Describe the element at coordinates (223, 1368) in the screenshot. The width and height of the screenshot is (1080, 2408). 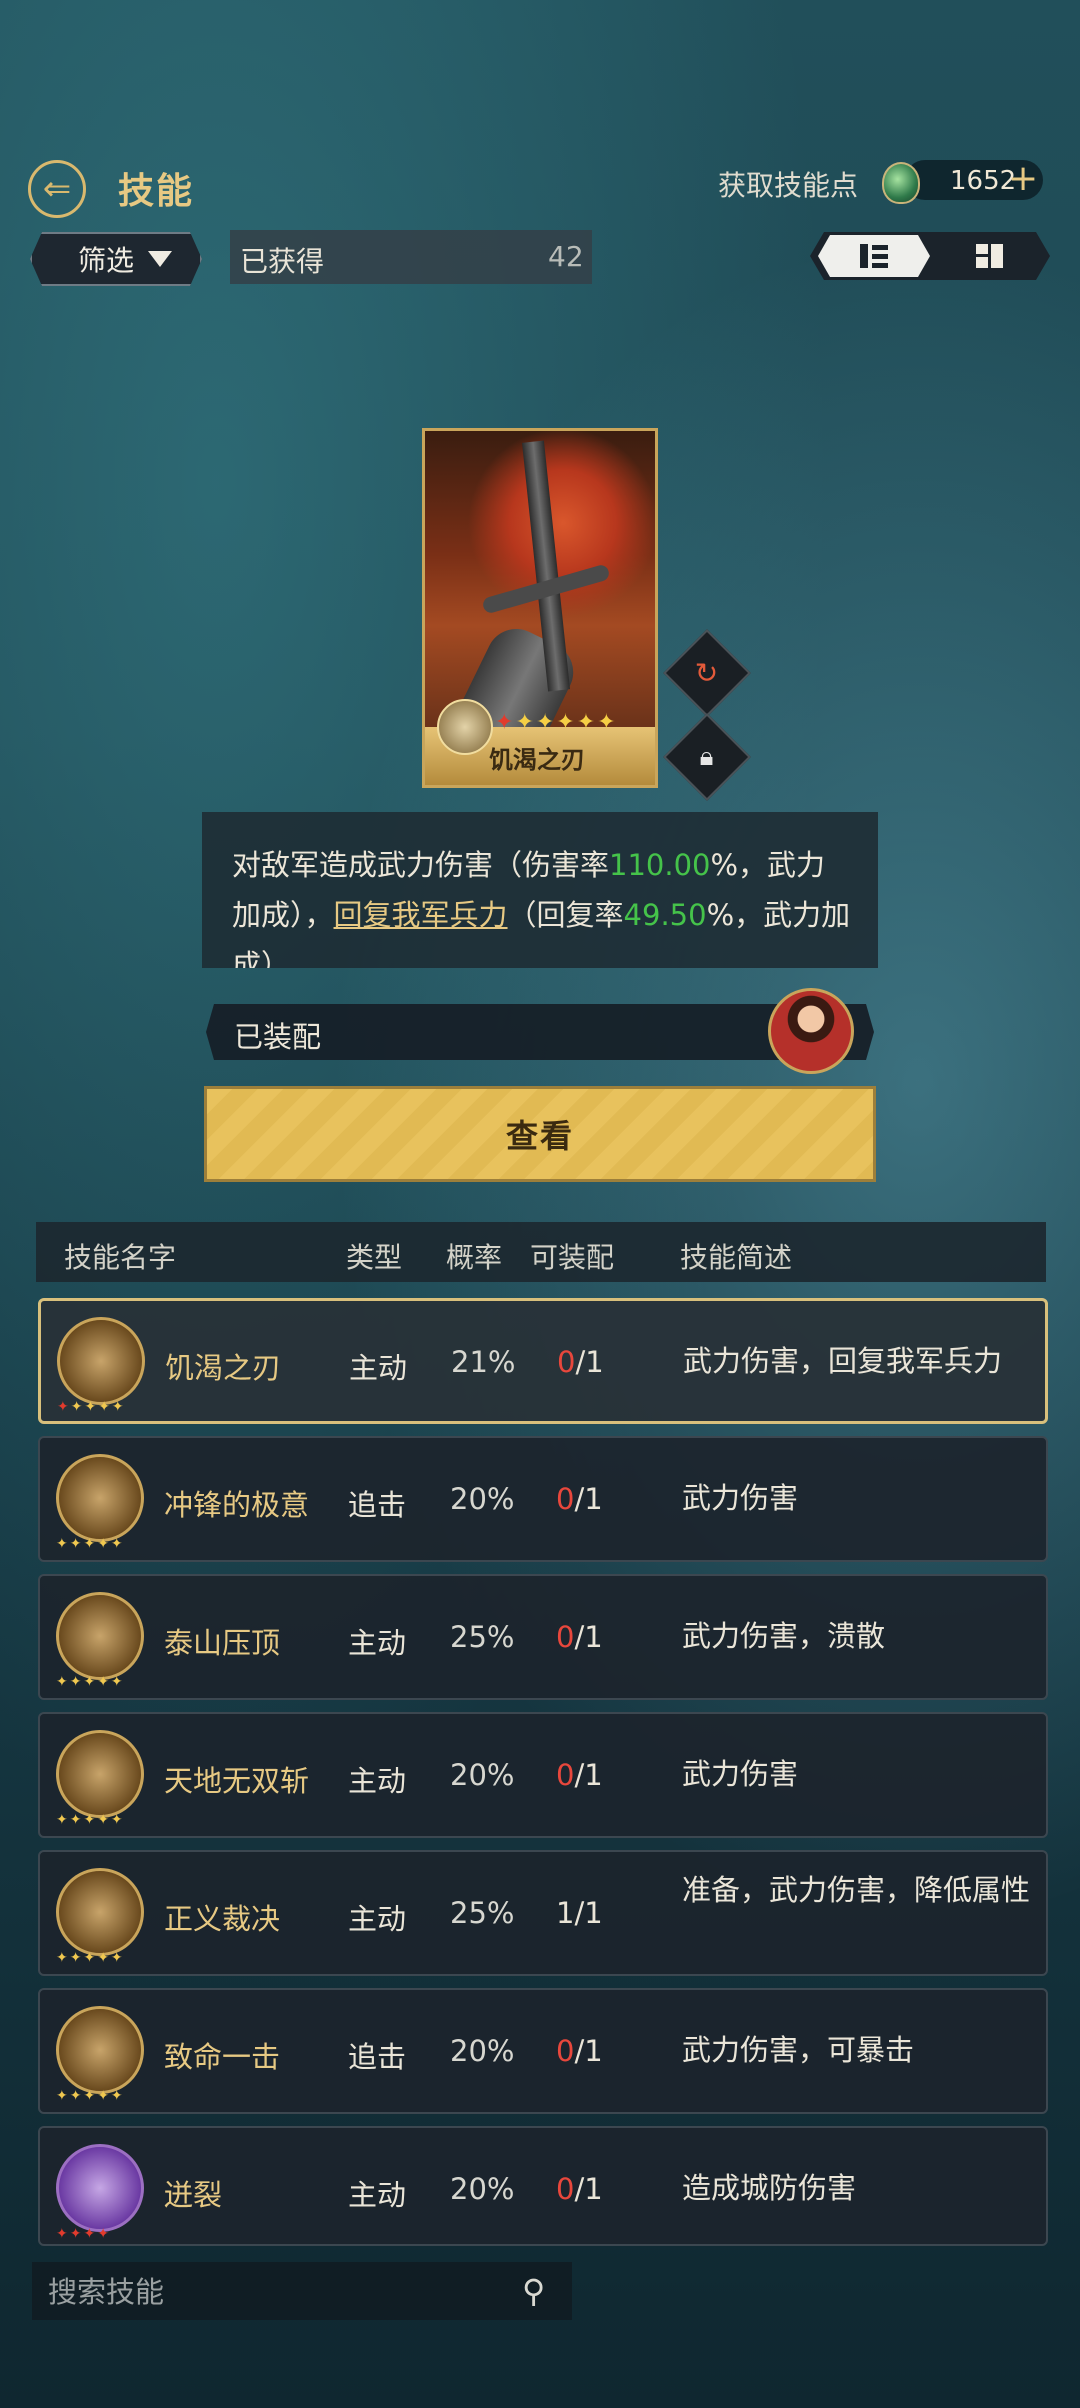
I see `skill-name: 饥渴之刃` at that location.